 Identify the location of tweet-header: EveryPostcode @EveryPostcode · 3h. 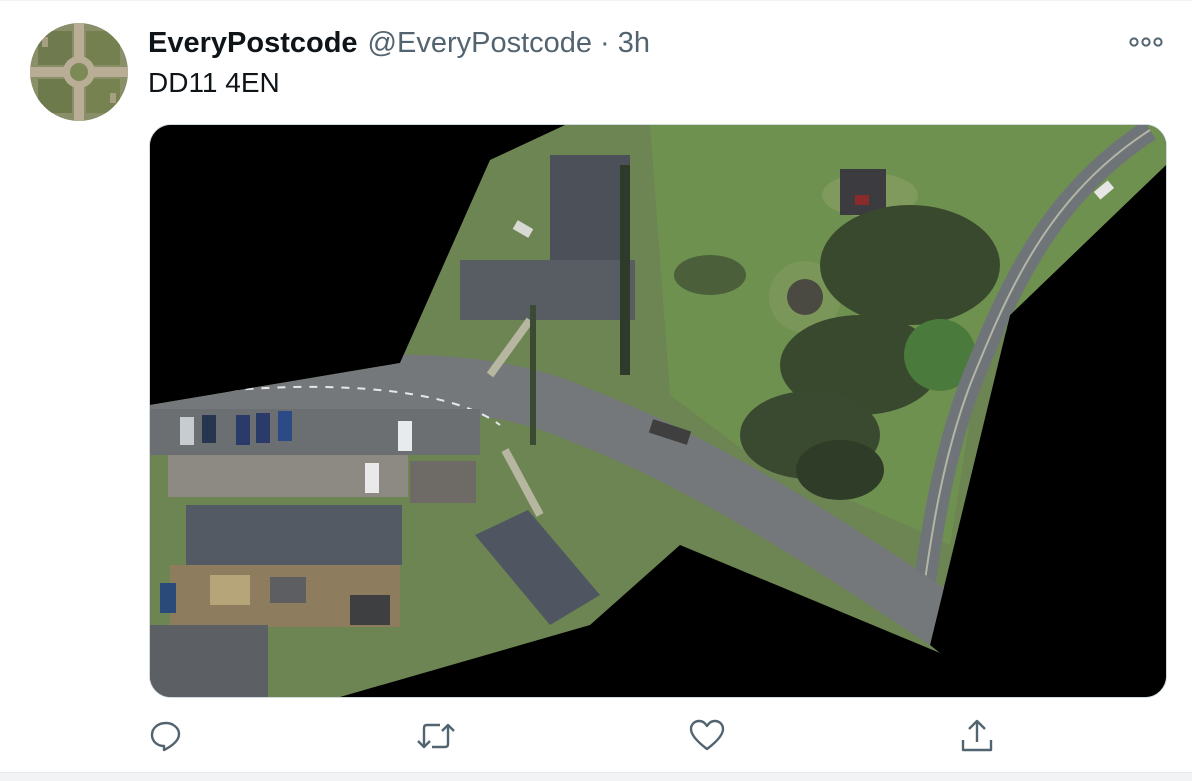
(399, 43).